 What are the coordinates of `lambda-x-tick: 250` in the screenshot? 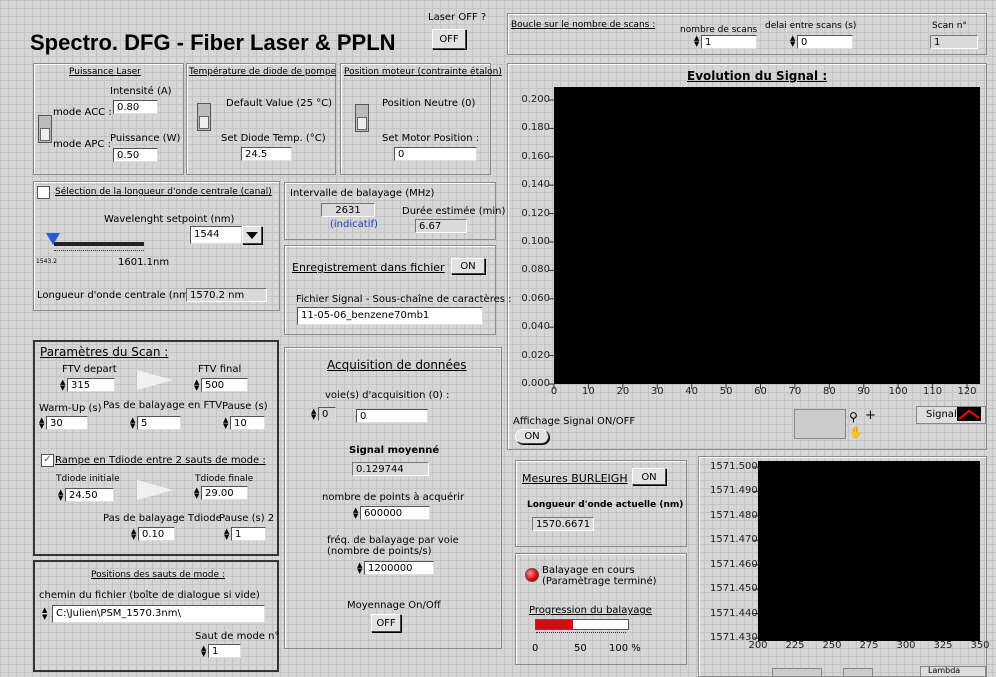 It's located at (832, 645).